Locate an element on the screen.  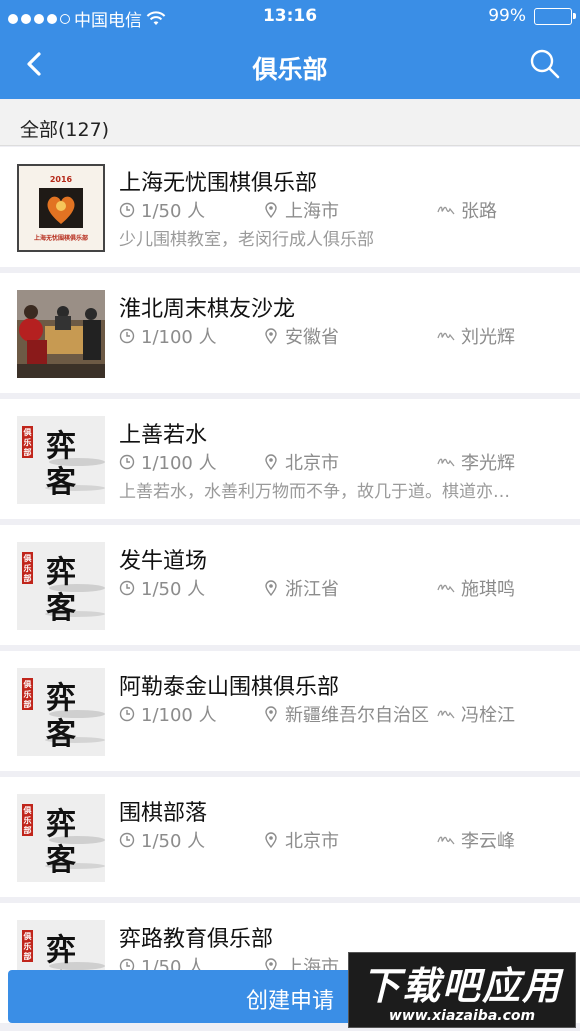
watermark-logo: 下载吧应用 www.xiazaiba.com is located at coordinates (462, 990).